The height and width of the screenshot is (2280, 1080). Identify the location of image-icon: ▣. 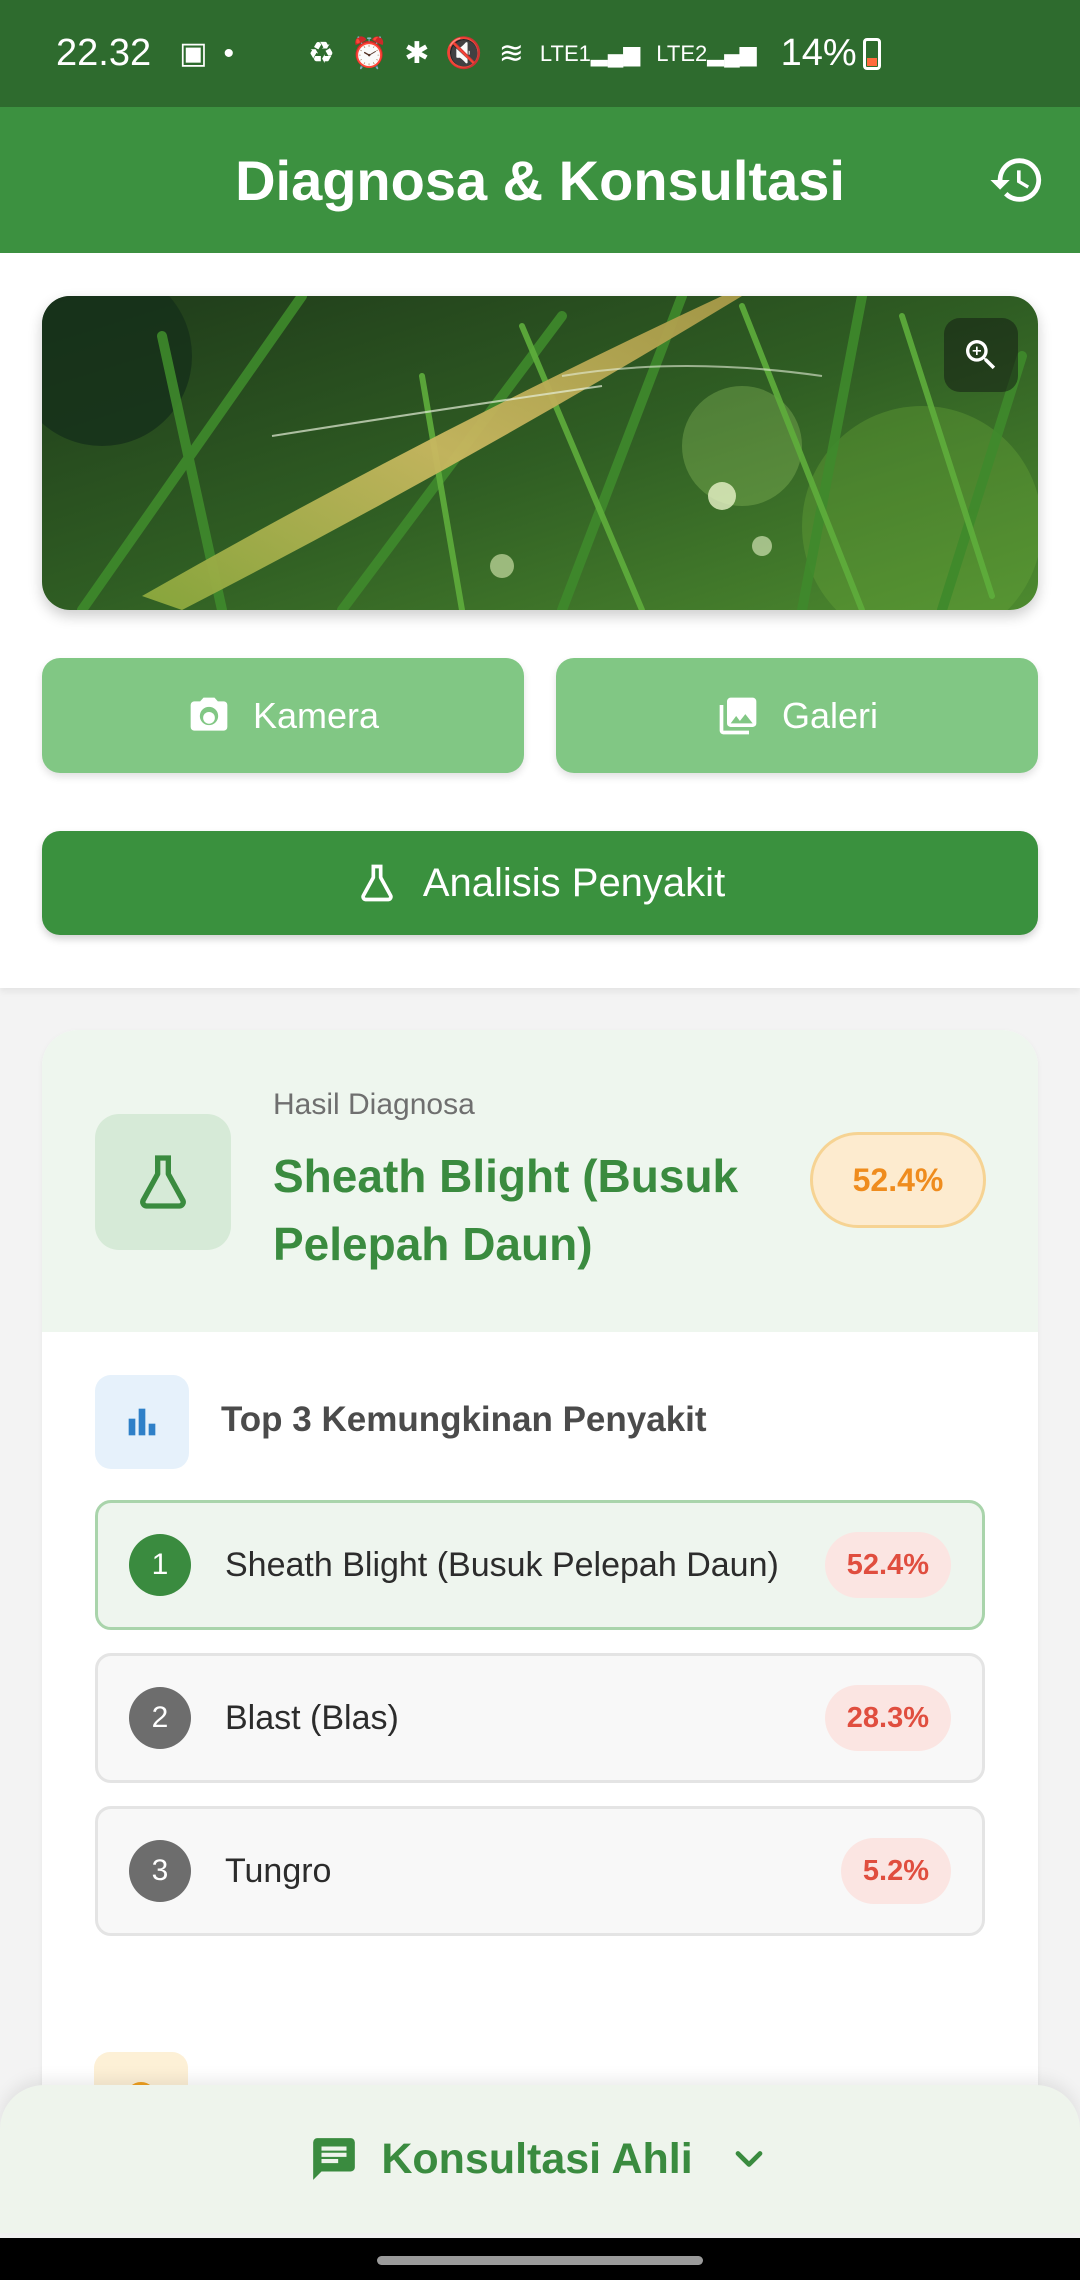
(193, 53).